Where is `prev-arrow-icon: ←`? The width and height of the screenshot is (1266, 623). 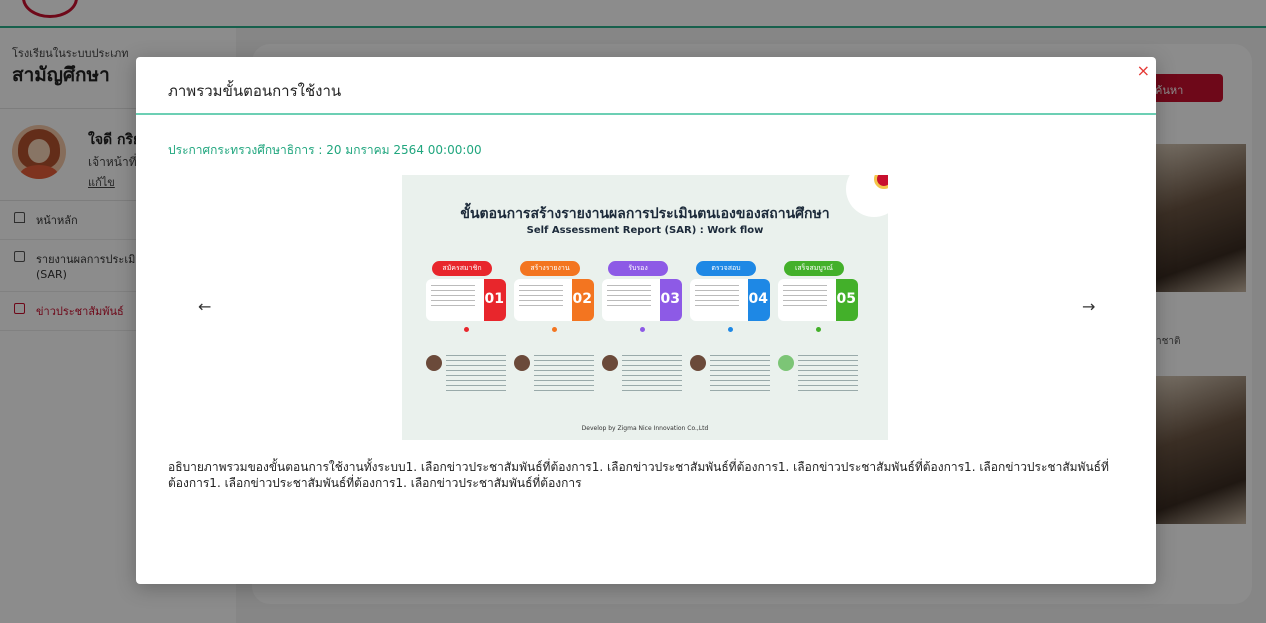 prev-arrow-icon: ← is located at coordinates (204, 306).